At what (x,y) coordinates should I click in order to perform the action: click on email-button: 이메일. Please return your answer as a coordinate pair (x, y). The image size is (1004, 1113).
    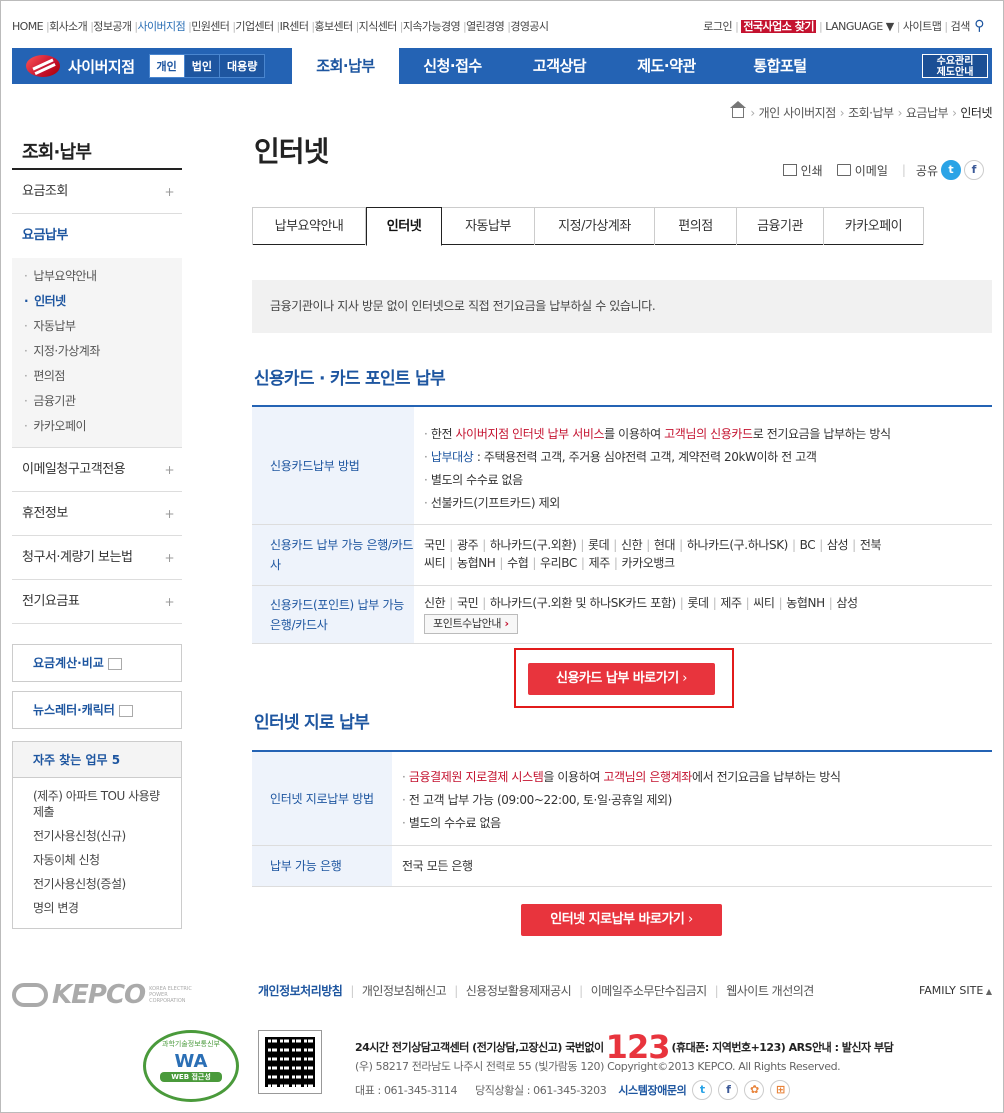
    Looking at the image, I should click on (862, 170).